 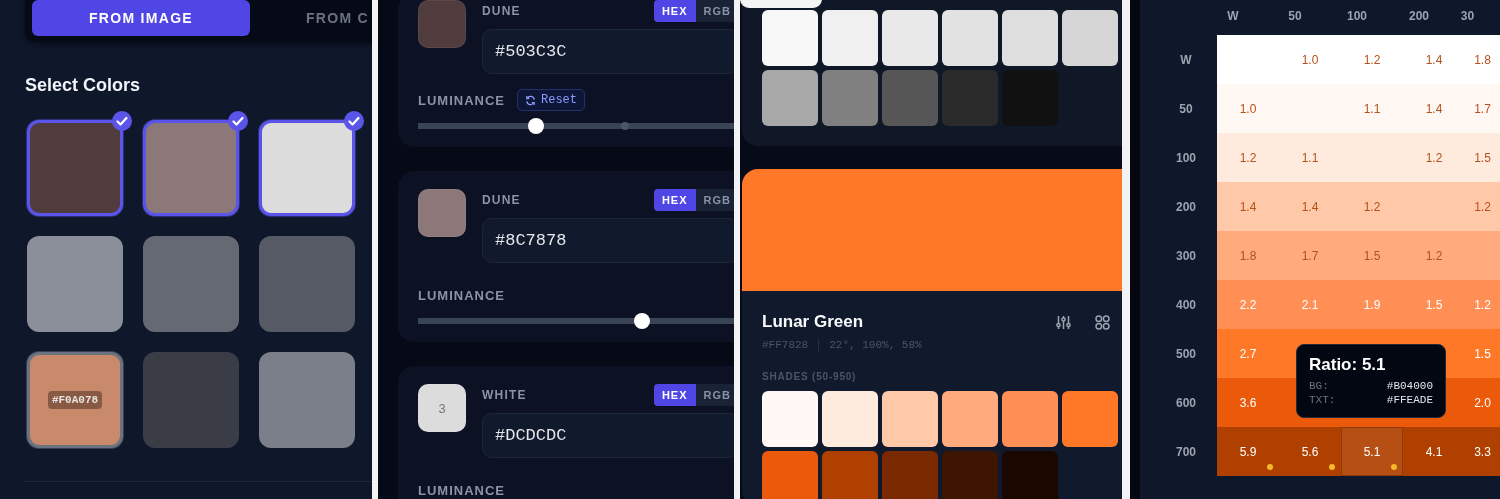 I want to click on row-header: 300, so click(x=1186, y=256).